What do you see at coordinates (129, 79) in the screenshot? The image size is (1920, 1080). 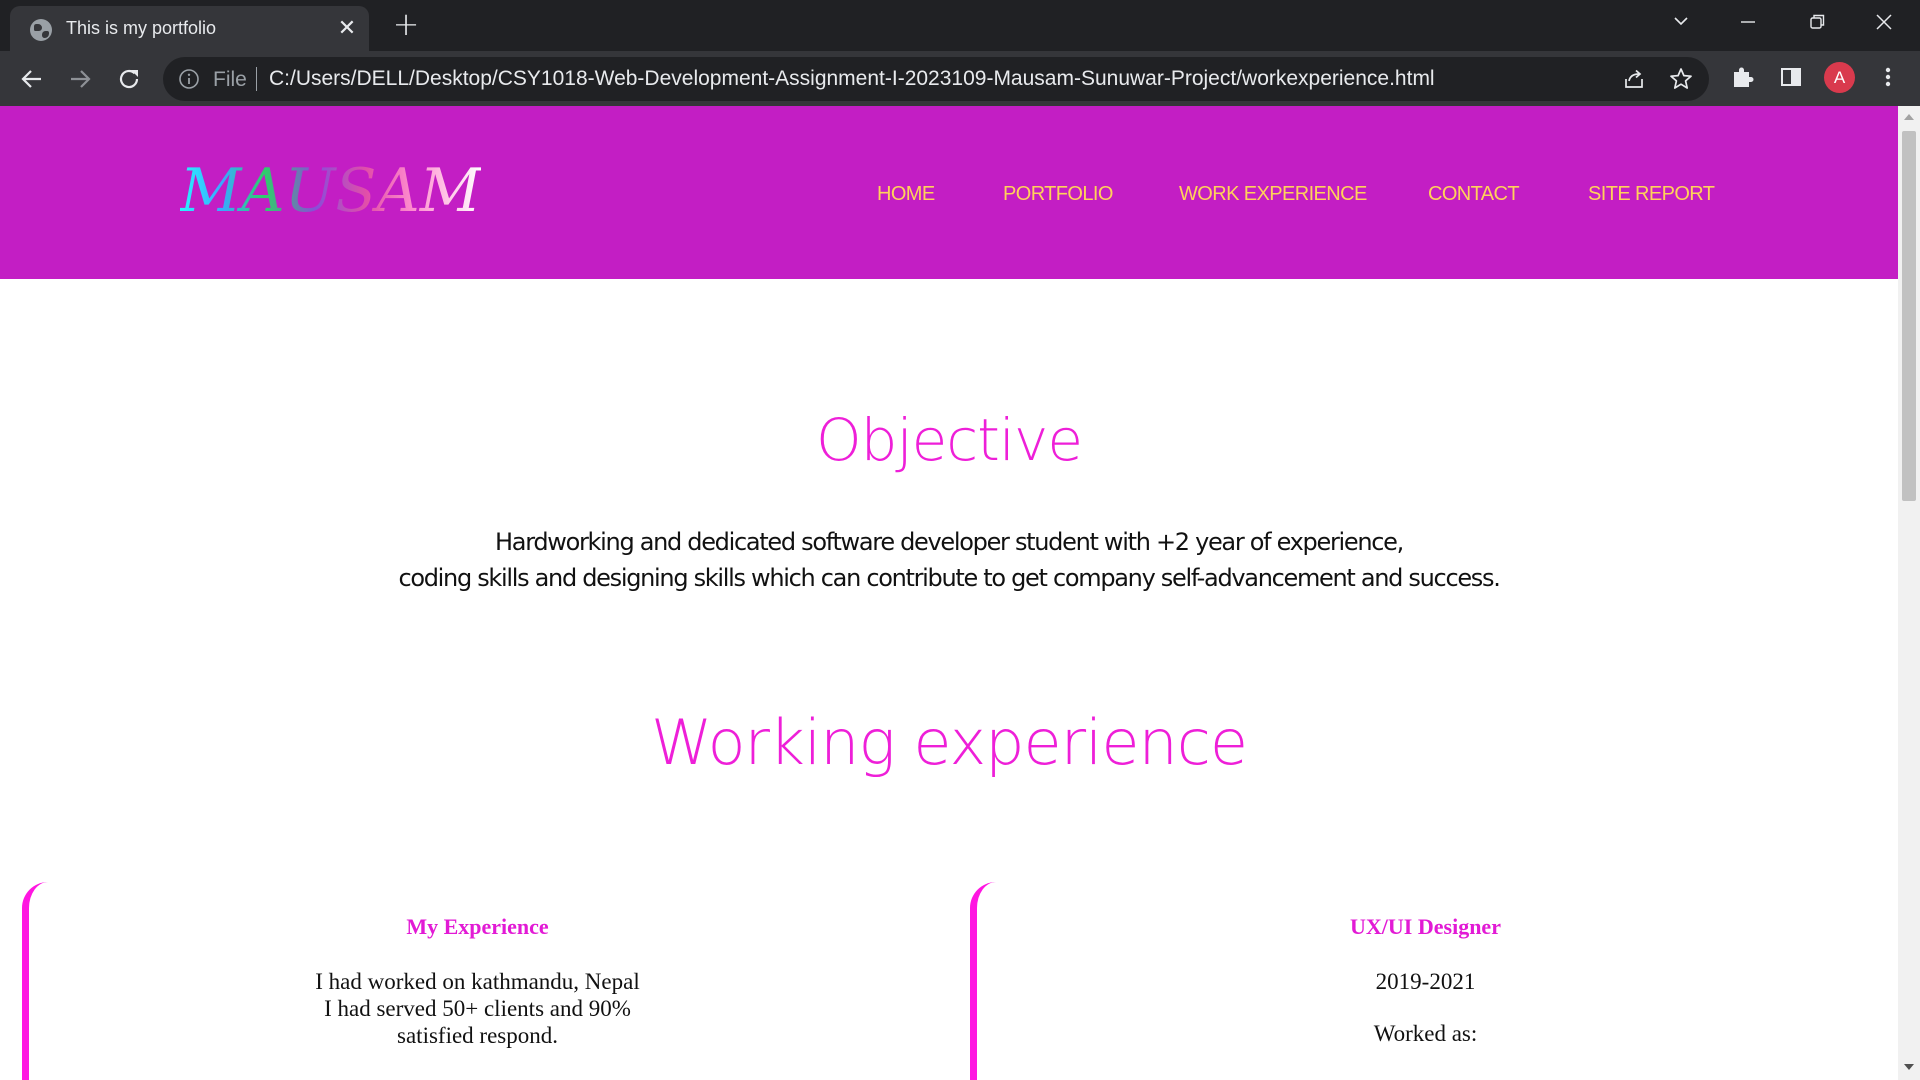 I see `reload-icon` at bounding box center [129, 79].